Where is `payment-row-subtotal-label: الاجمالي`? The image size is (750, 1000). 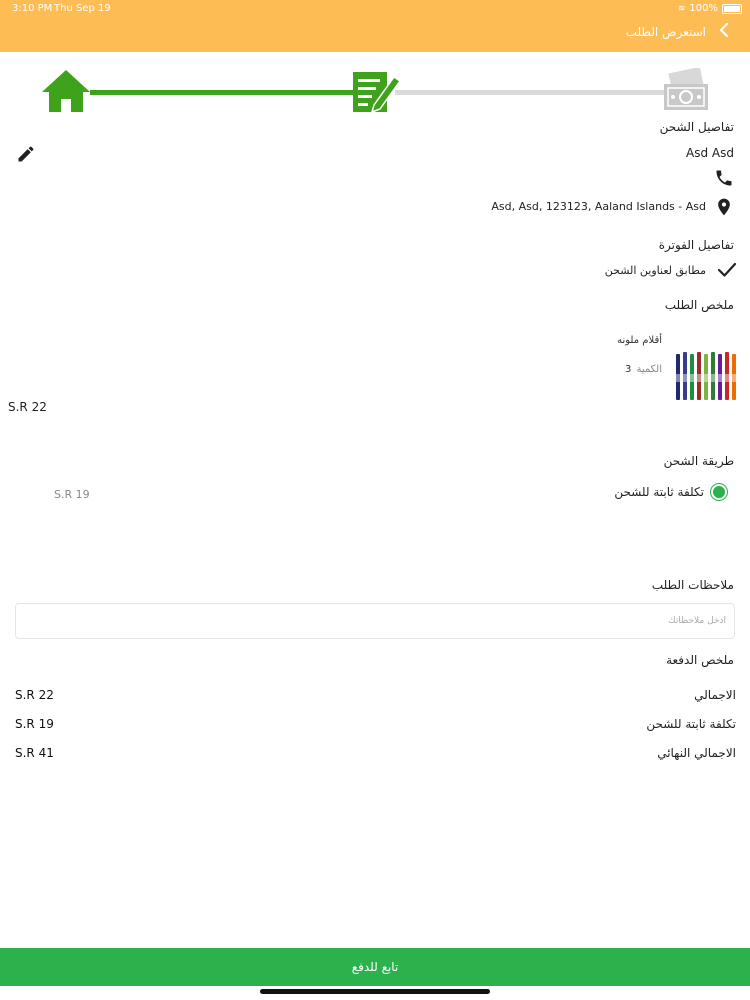
payment-row-subtotal-label: الاجمالي is located at coordinates (715, 695).